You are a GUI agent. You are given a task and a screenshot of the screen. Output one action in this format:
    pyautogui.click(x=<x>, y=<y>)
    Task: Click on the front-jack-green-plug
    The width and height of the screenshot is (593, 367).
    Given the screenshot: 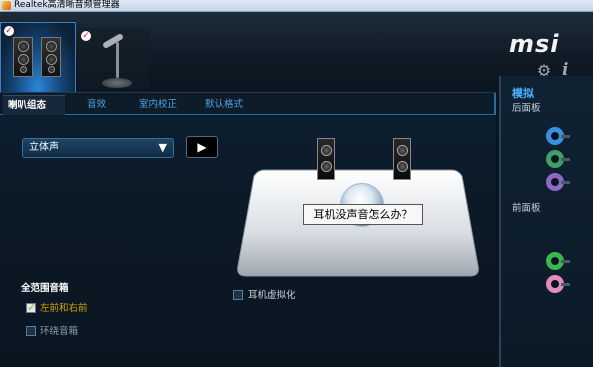 What is the action you would take?
    pyautogui.click(x=565, y=261)
    